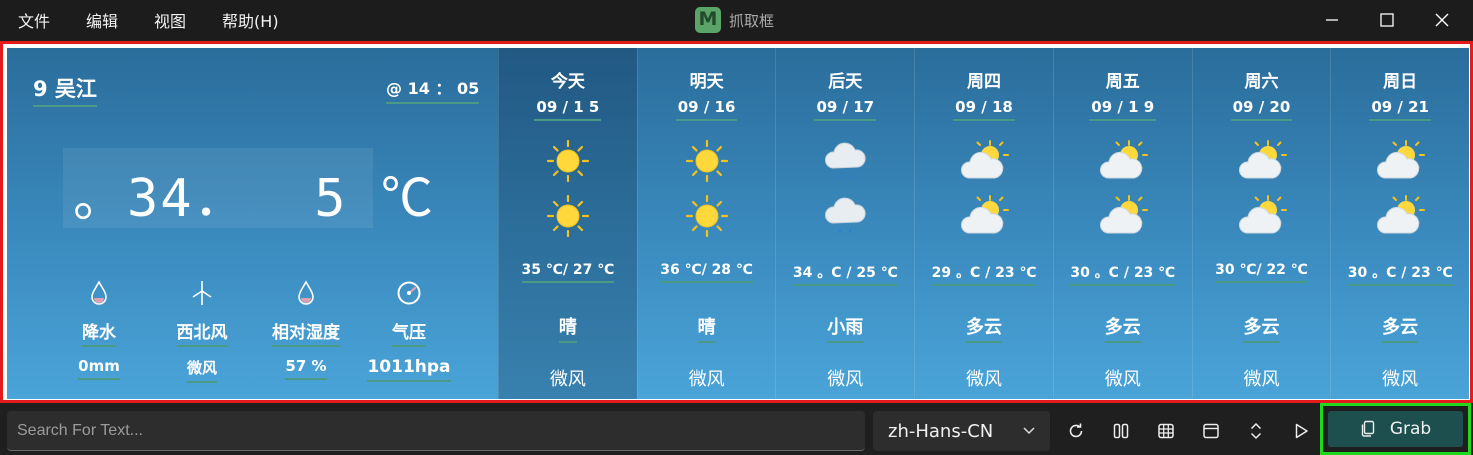 Image resolution: width=1473 pixels, height=455 pixels. I want to click on language-select: zh-Hans-CN, so click(961, 431).